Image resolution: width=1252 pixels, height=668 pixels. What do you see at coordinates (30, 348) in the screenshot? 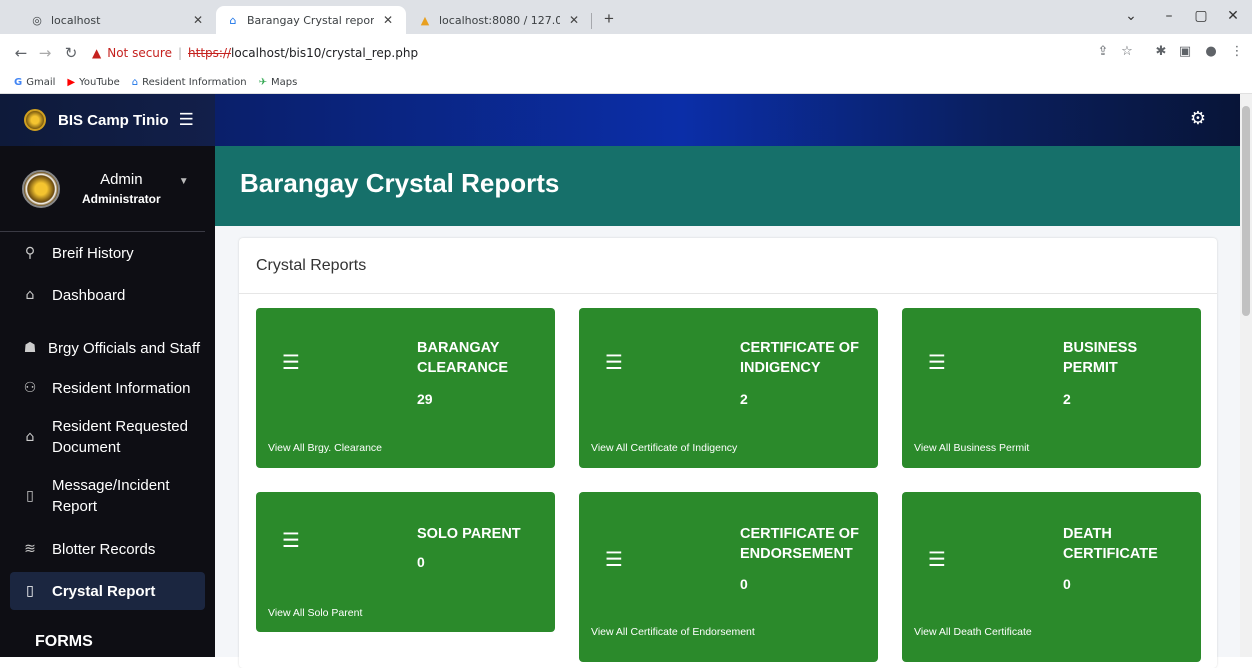
I see `users-icon: ☗` at bounding box center [30, 348].